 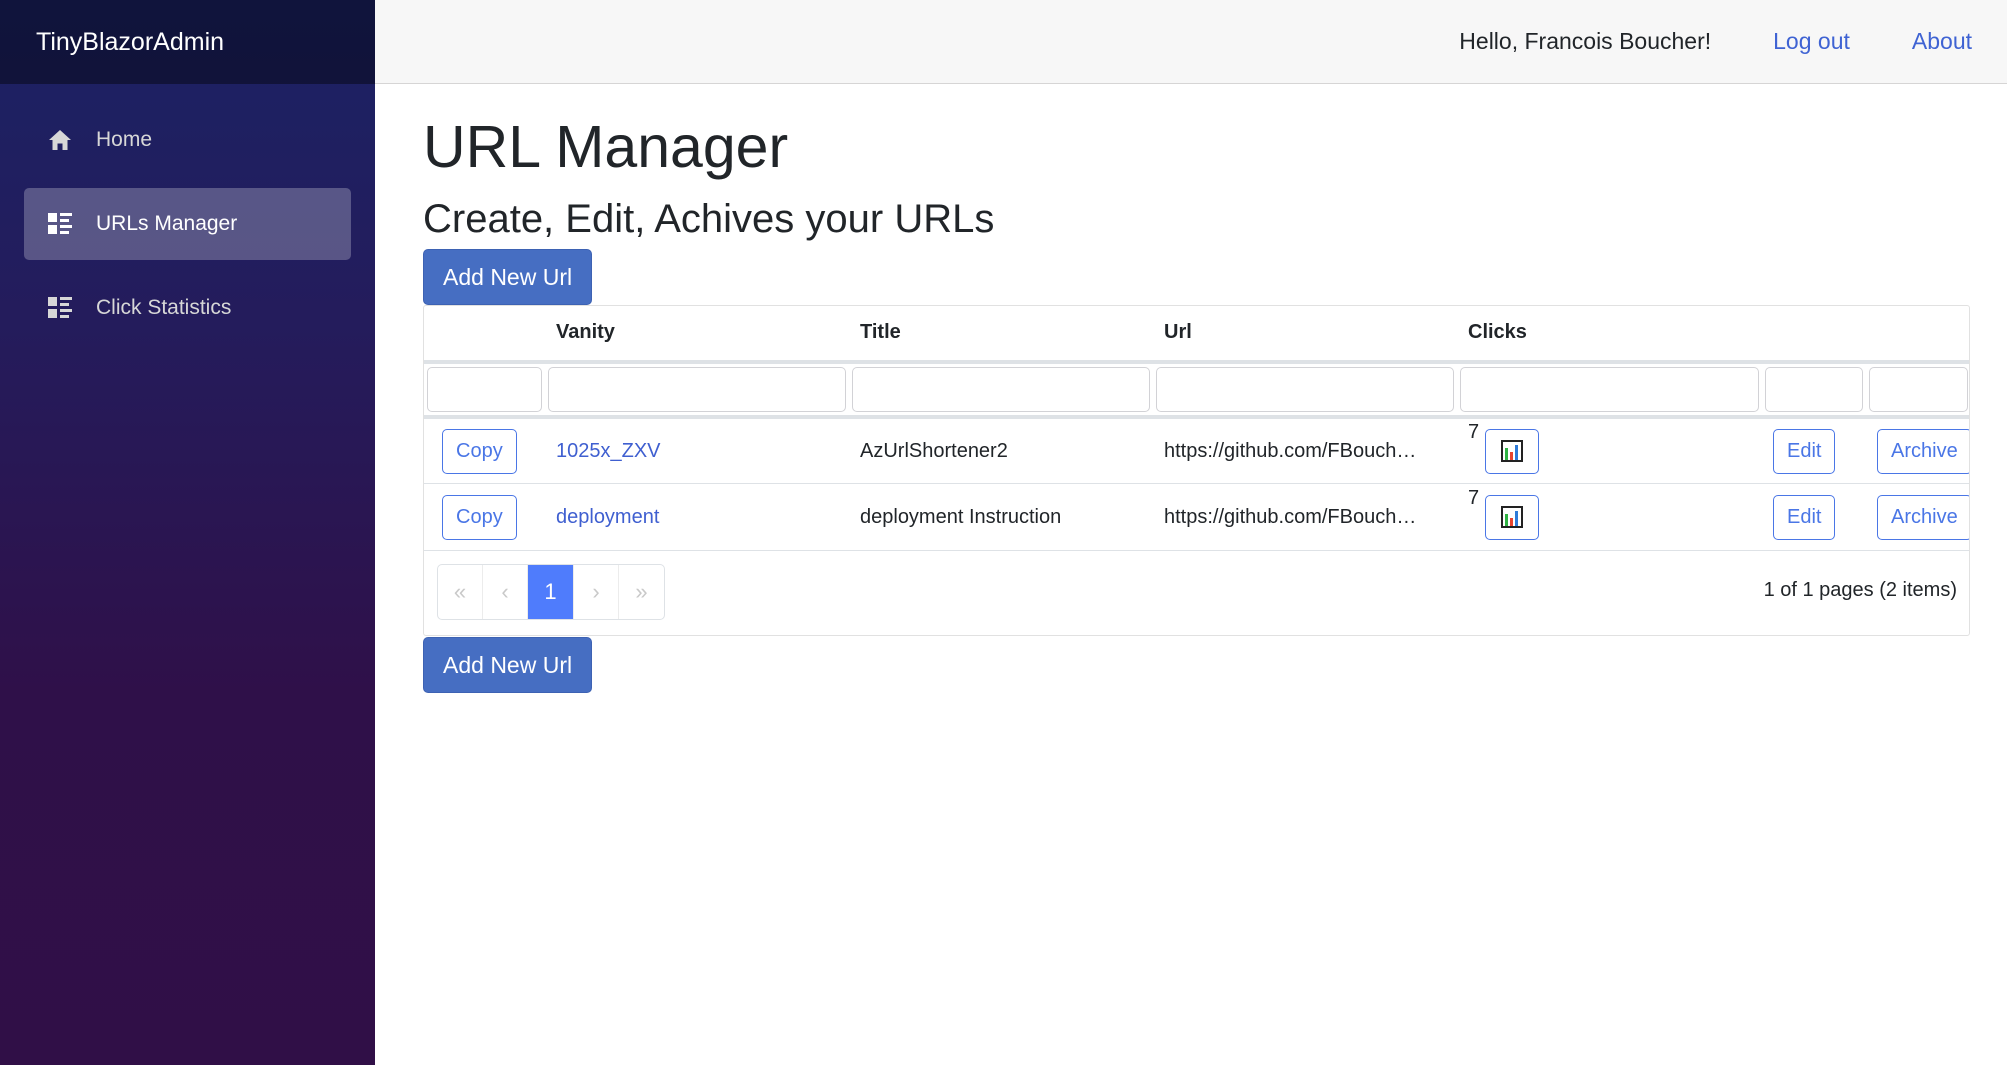 What do you see at coordinates (484, 334) in the screenshot?
I see `column-header-actions` at bounding box center [484, 334].